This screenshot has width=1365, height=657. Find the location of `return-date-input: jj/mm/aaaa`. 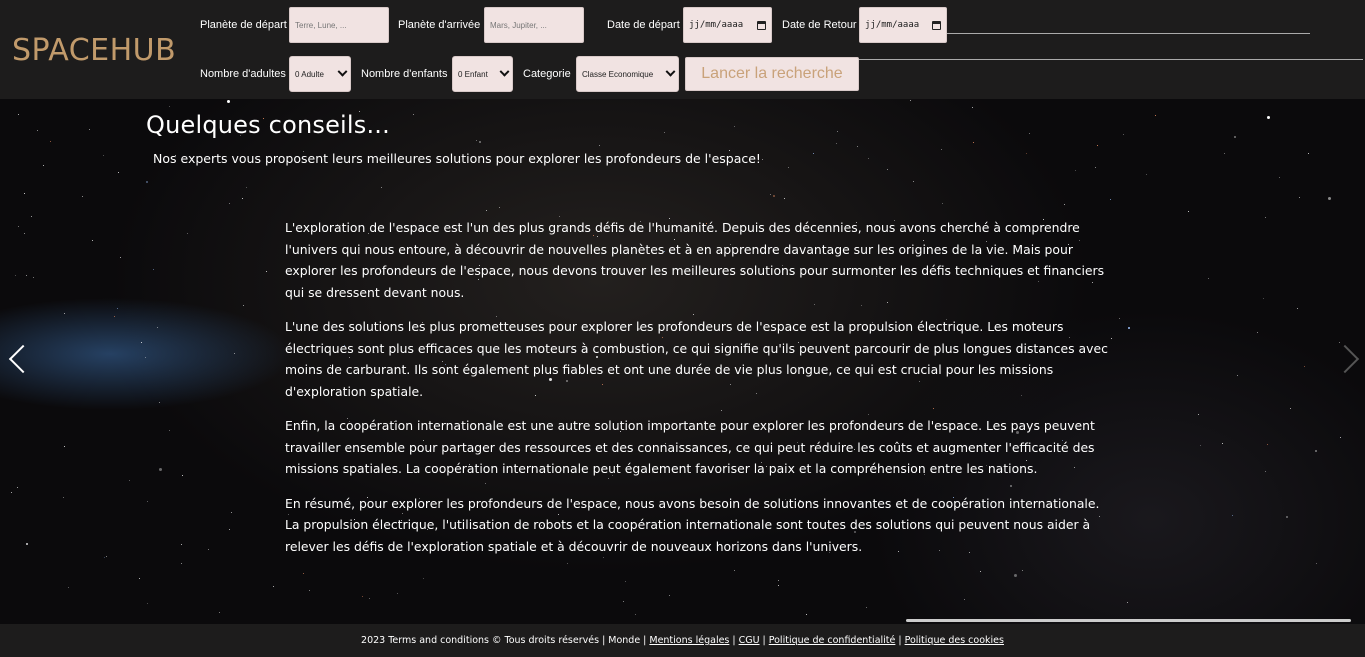

return-date-input: jj/mm/aaaa is located at coordinates (903, 25).